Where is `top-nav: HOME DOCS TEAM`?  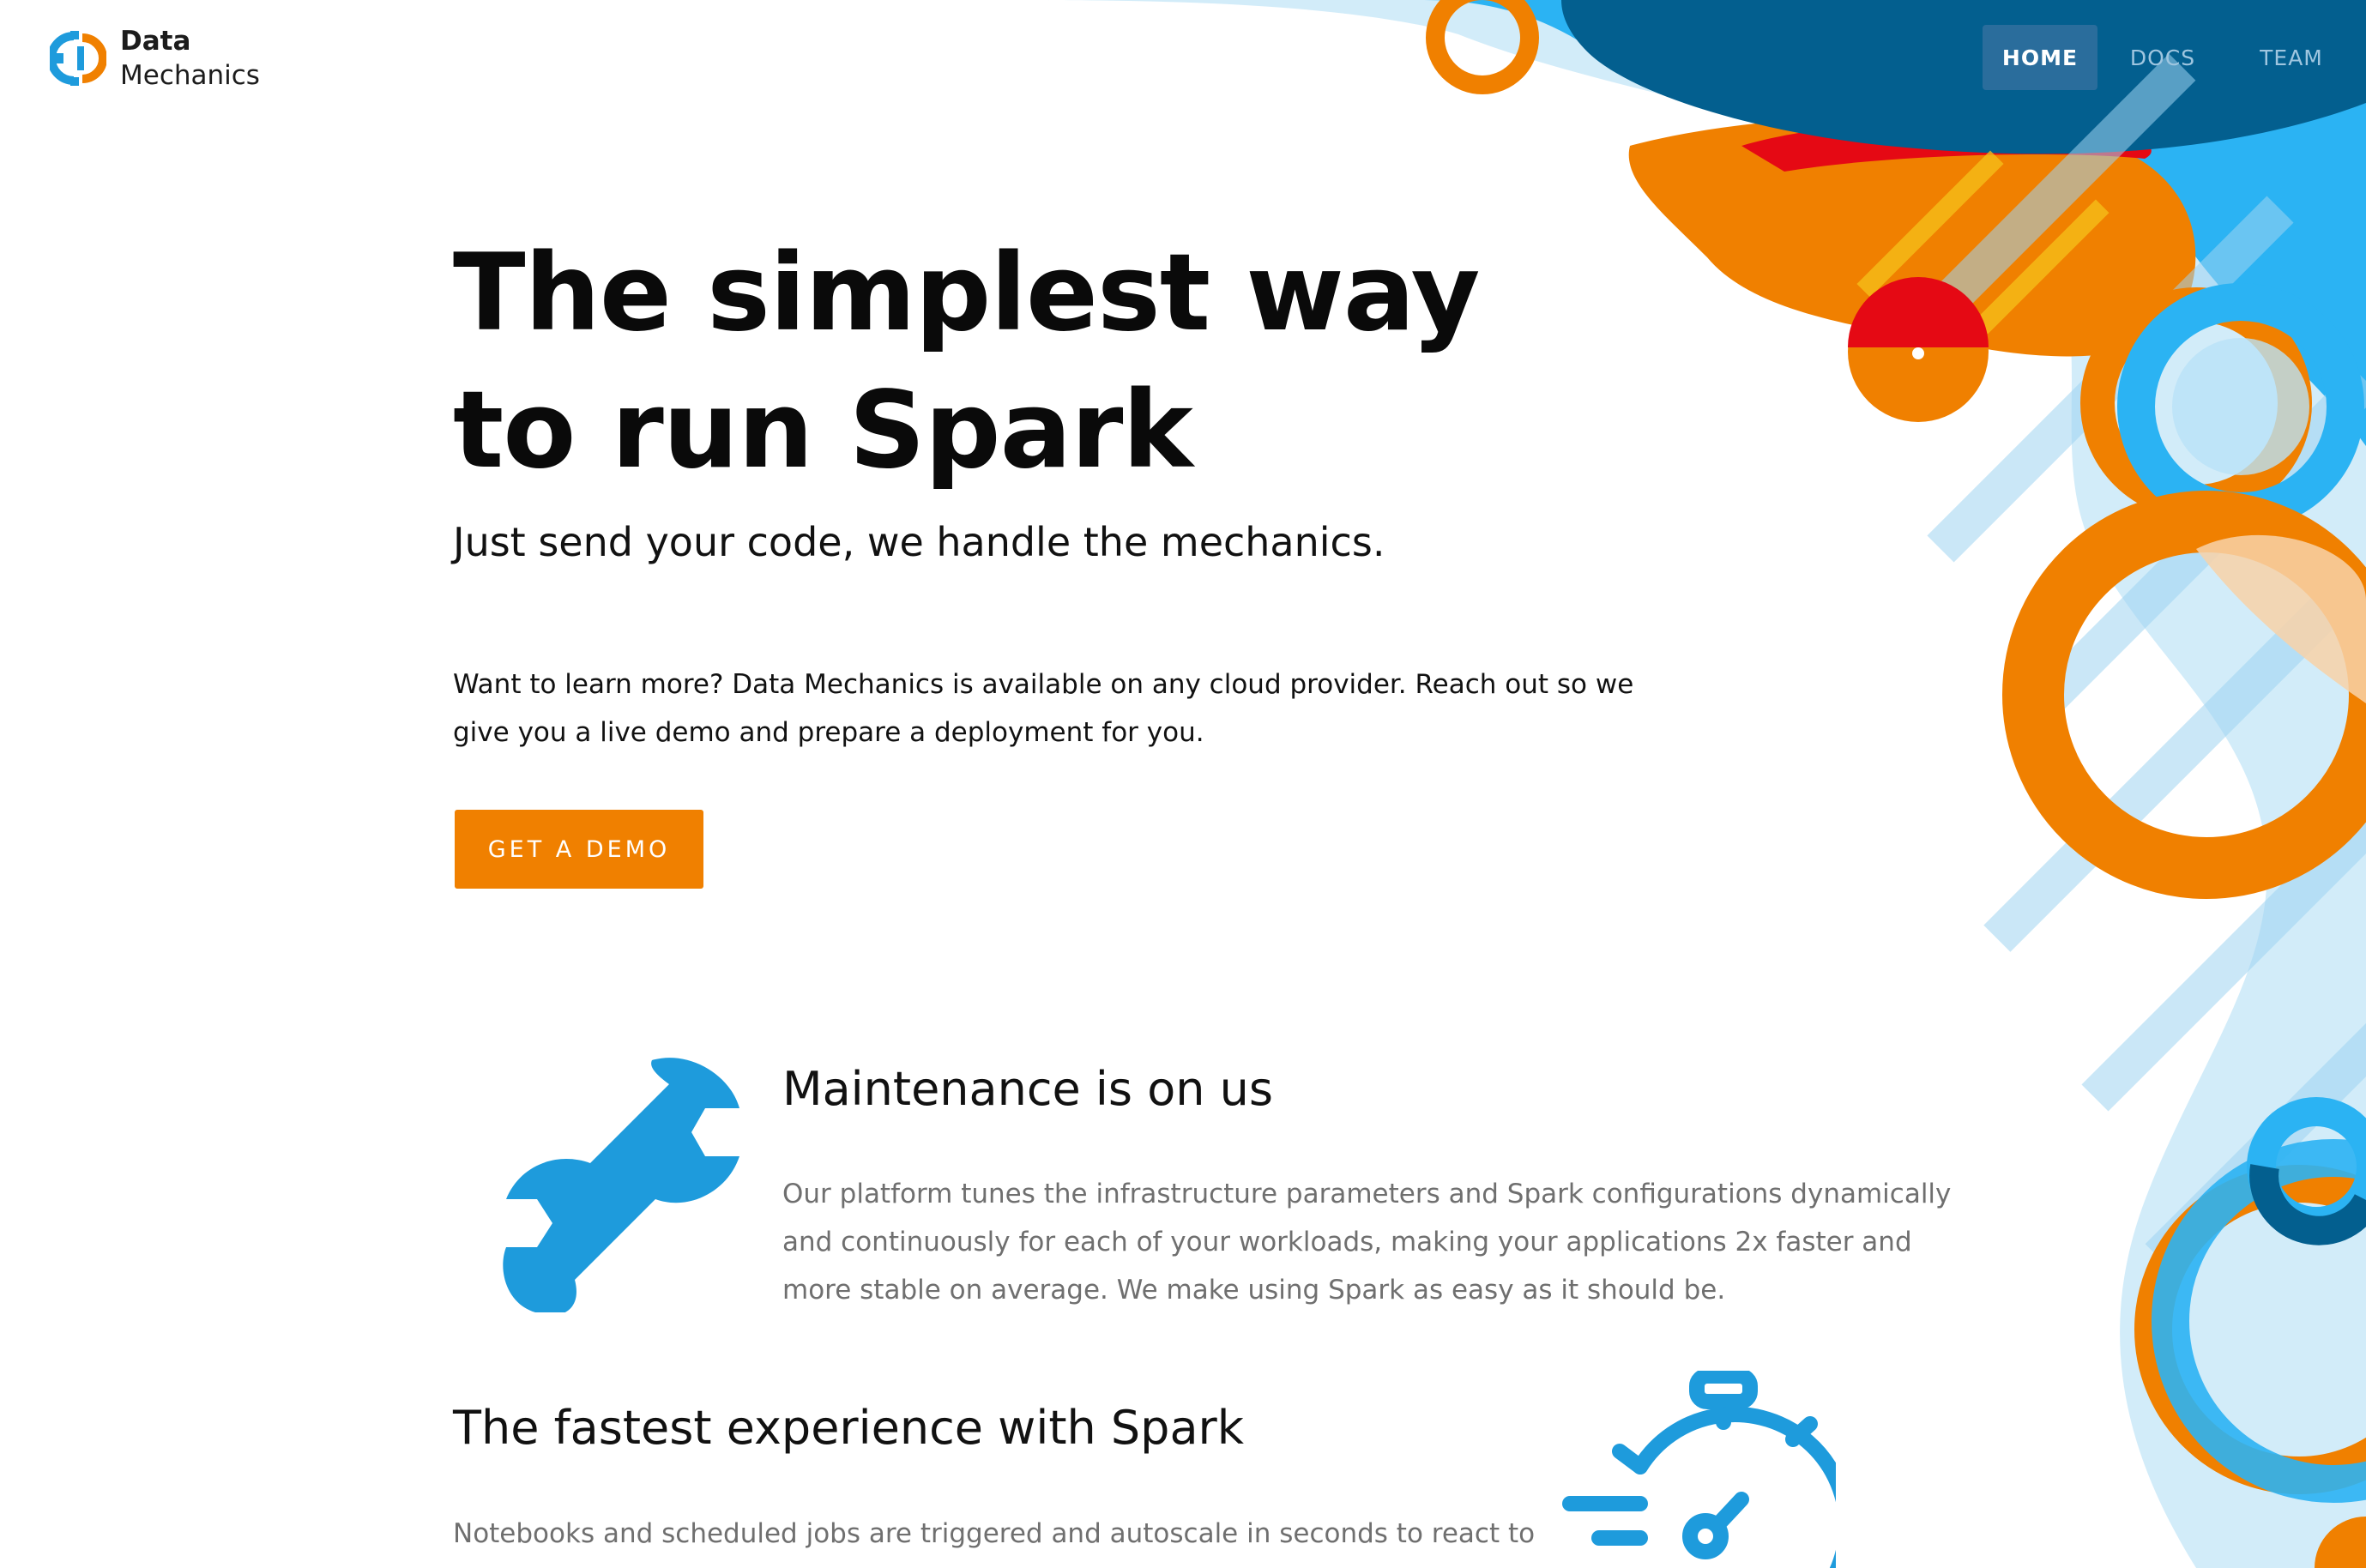
top-nav: HOME DOCS TEAM is located at coordinates (2169, 58).